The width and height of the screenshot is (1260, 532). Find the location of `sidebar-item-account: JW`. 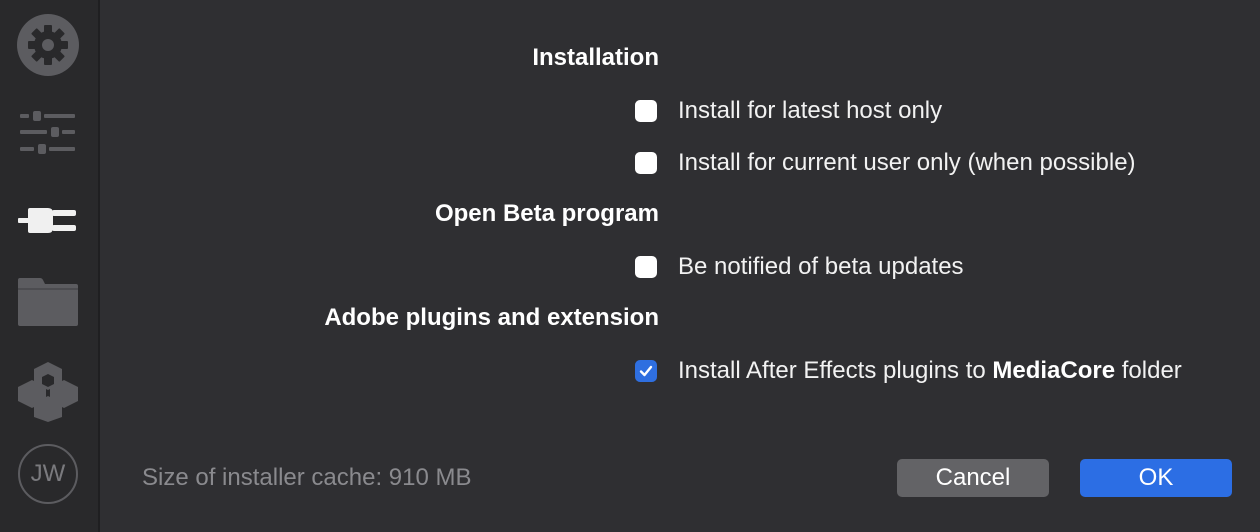

sidebar-item-account: JW is located at coordinates (48, 474).